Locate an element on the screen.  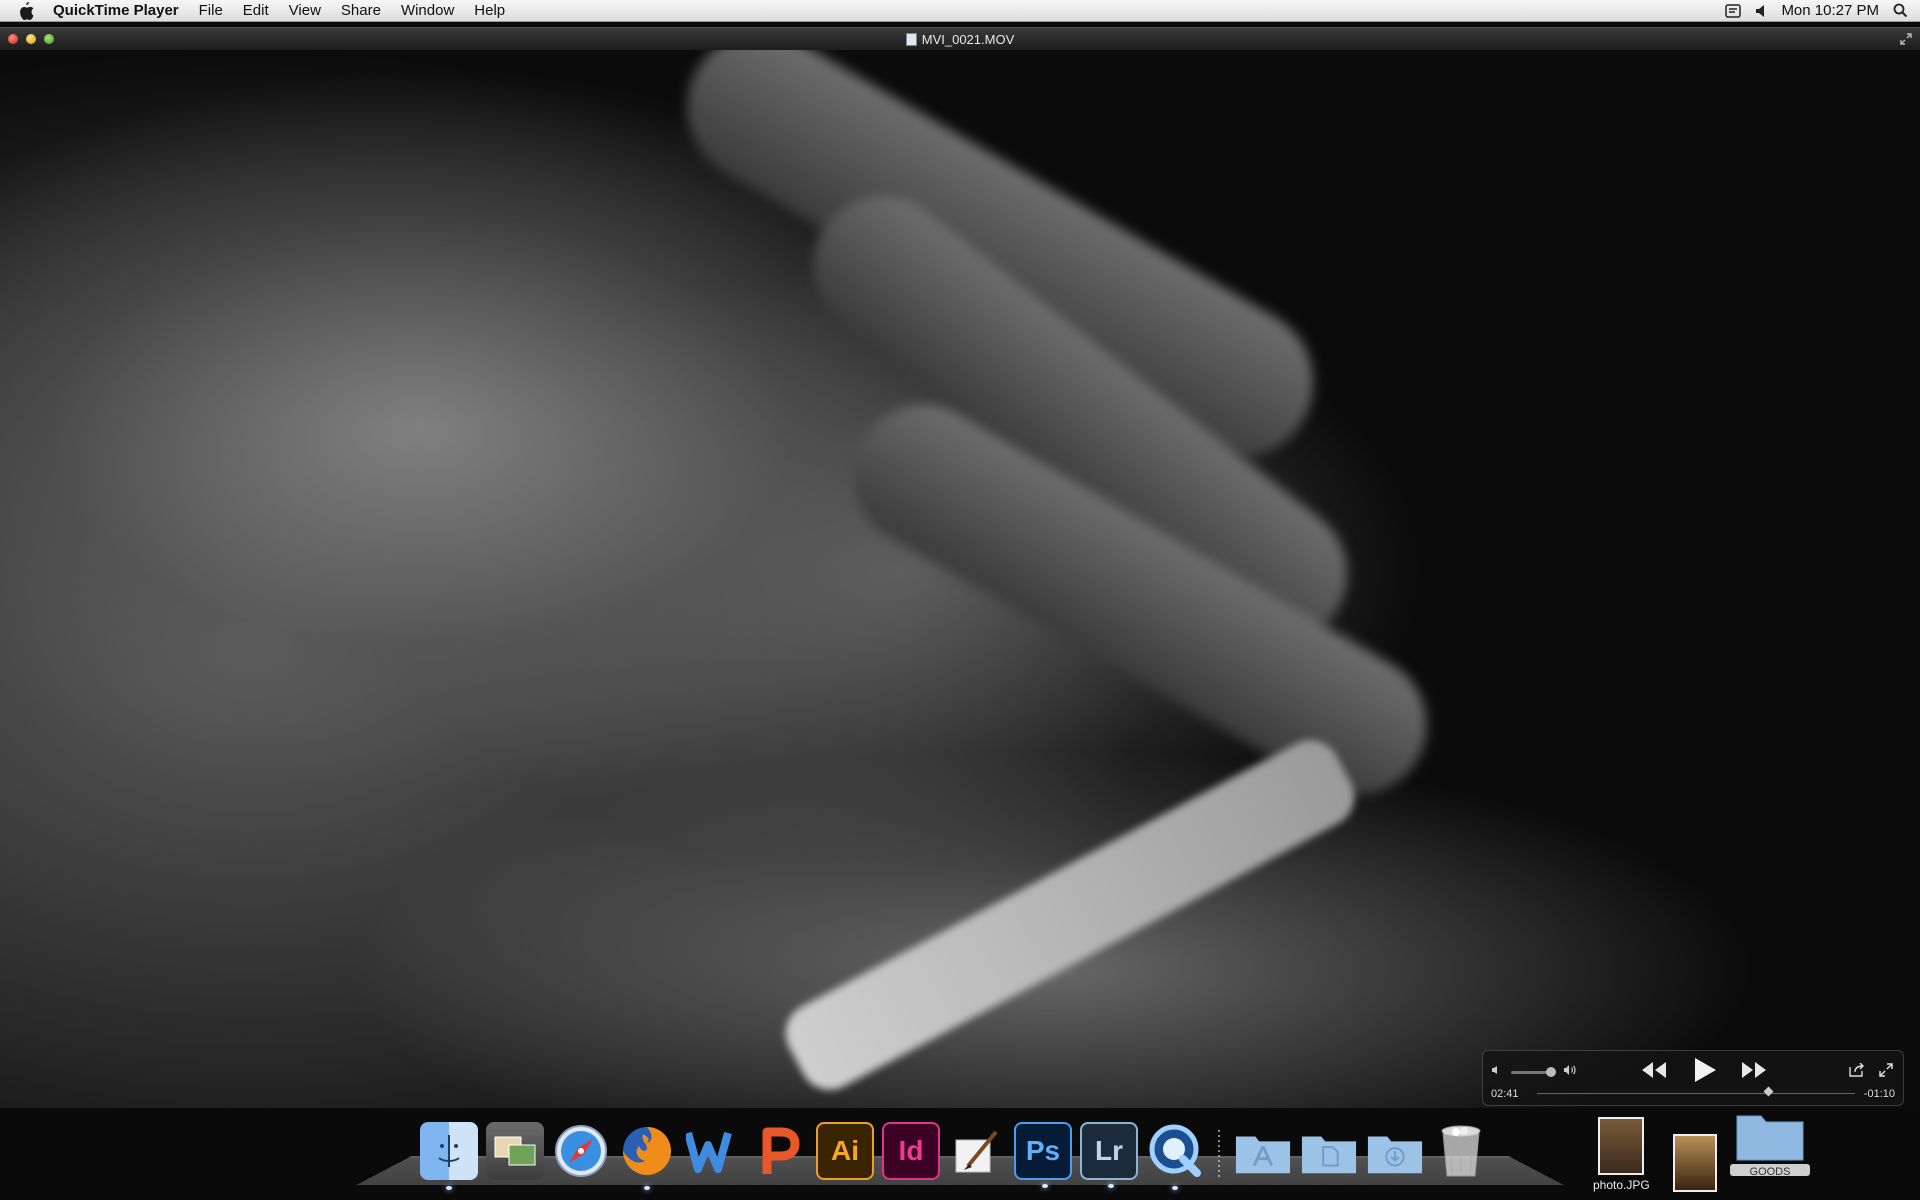
menu-help: Help is located at coordinates (489, 11).